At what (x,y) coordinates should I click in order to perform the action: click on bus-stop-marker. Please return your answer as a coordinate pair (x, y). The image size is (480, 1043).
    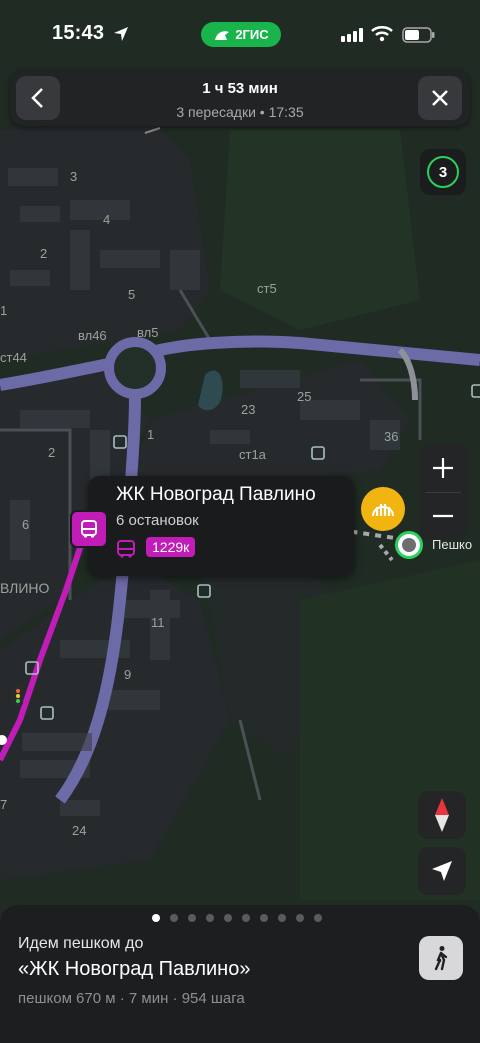
    Looking at the image, I should click on (89, 529).